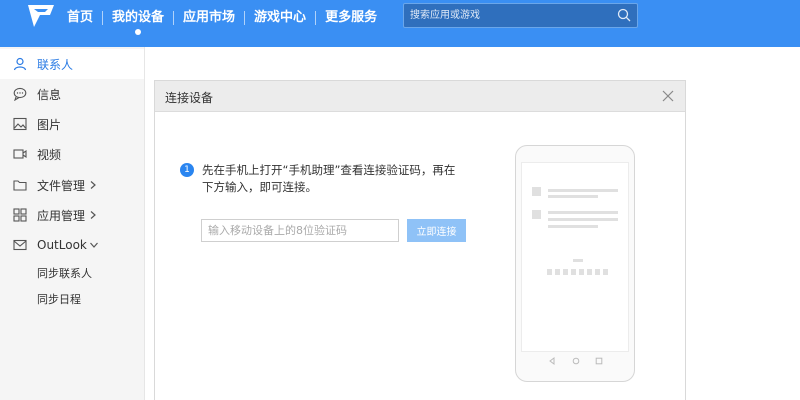 The height and width of the screenshot is (400, 800). Describe the element at coordinates (259, 187) in the screenshot. I see `instruction-line: 下方输入，即可连接。` at that location.